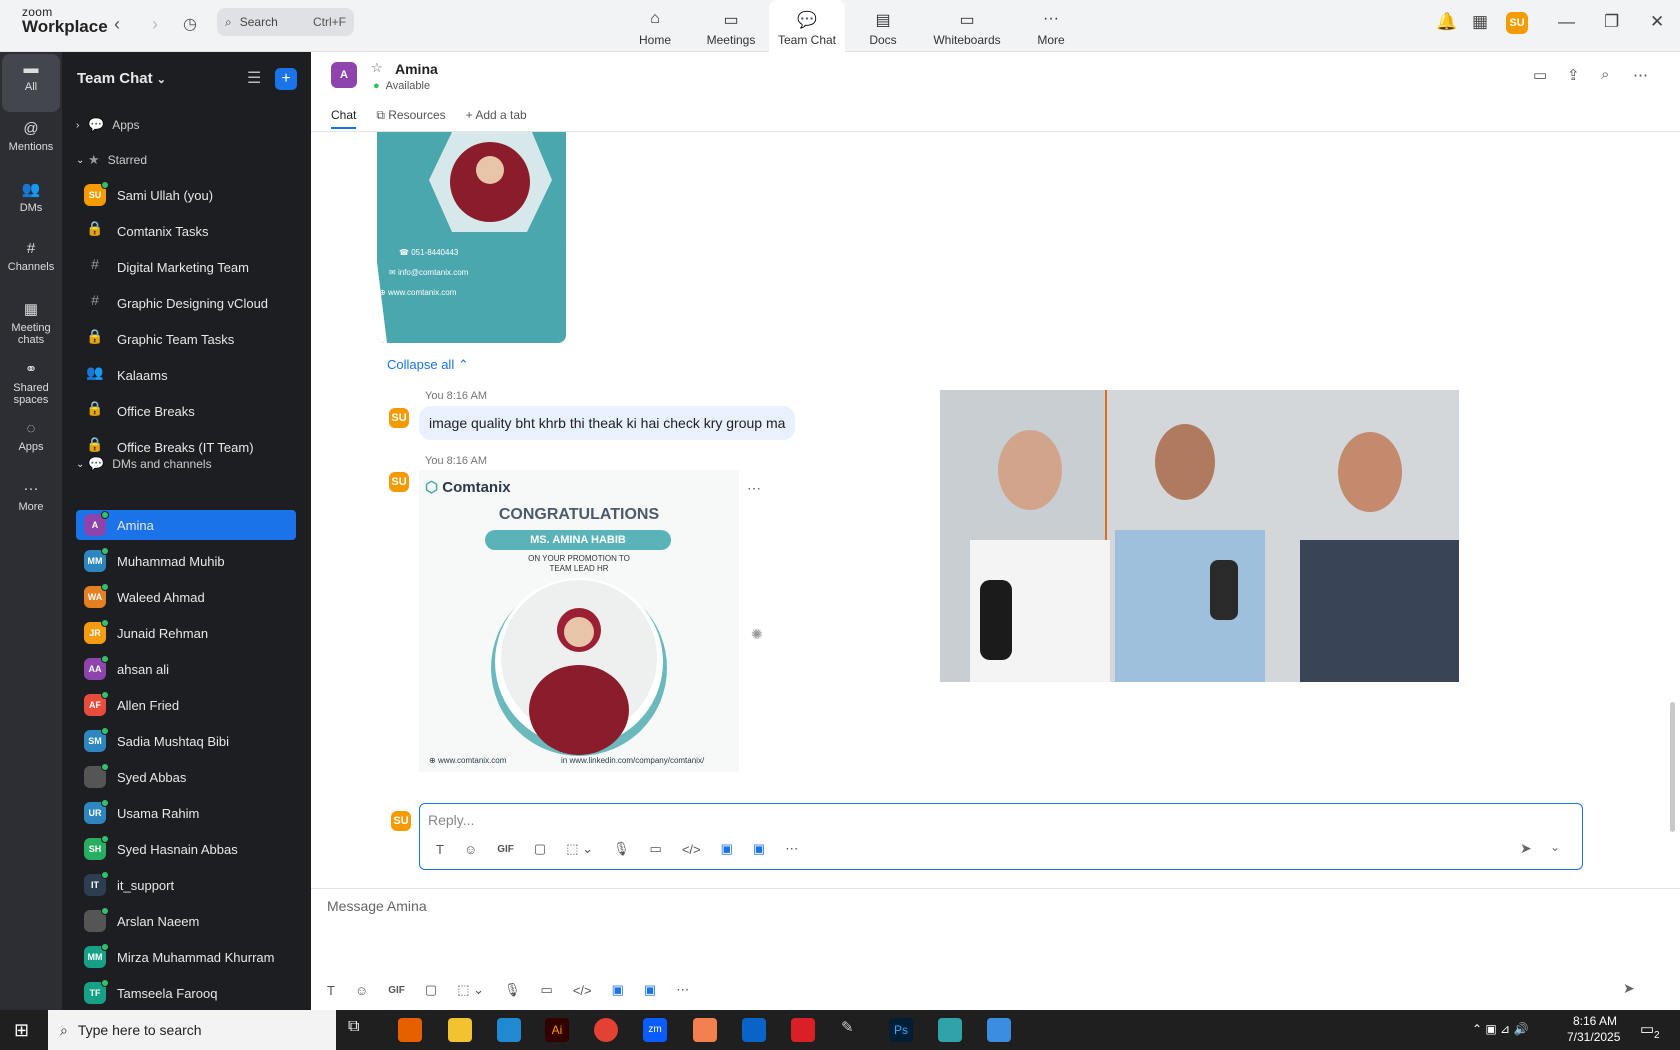 This screenshot has width=1680, height=1050. Describe the element at coordinates (186, 411) in the screenshot. I see `sidebar-item: 🔒 Office Breaks` at that location.